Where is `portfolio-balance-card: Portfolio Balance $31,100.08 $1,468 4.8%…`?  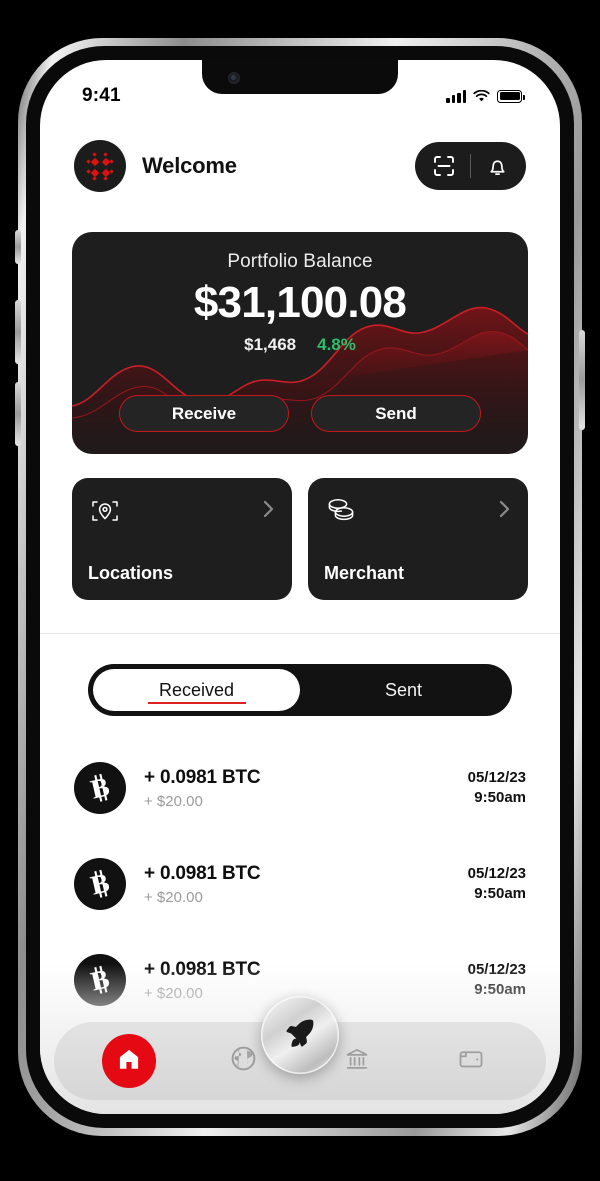 portfolio-balance-card: Portfolio Balance $31,100.08 $1,468 4.8%… is located at coordinates (300, 343).